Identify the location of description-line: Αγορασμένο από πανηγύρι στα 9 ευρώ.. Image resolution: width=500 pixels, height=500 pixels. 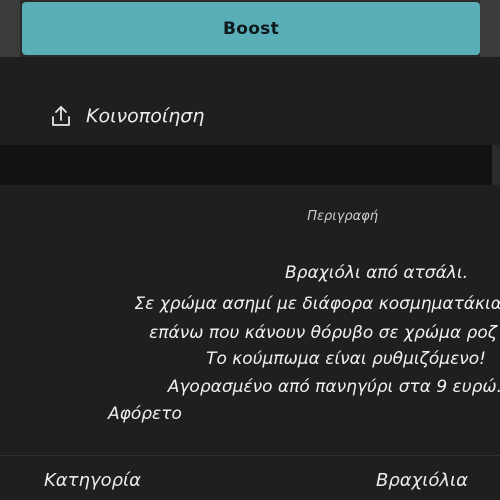
(333, 387).